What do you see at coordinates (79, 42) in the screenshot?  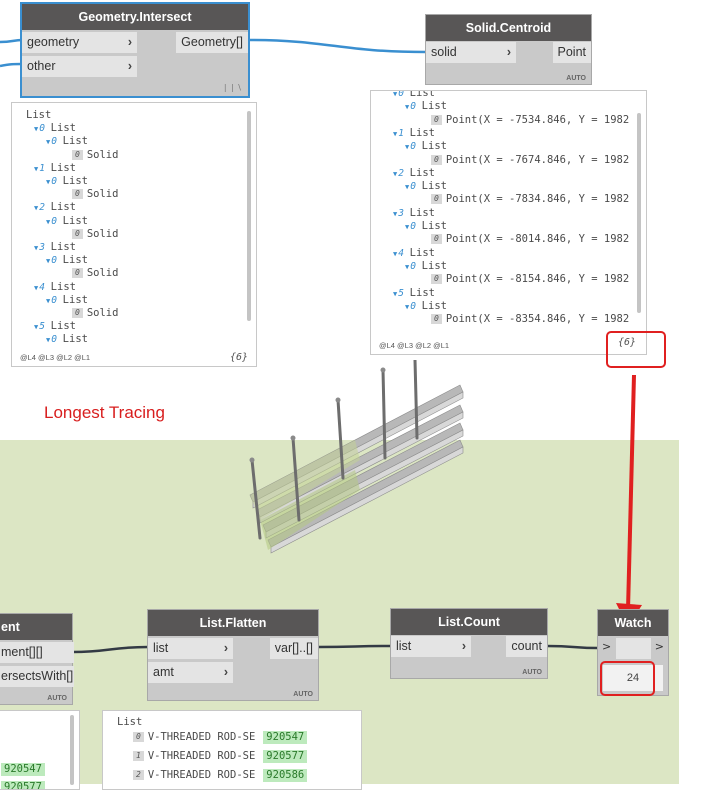 I see `input-port-geometry: geometry ›` at bounding box center [79, 42].